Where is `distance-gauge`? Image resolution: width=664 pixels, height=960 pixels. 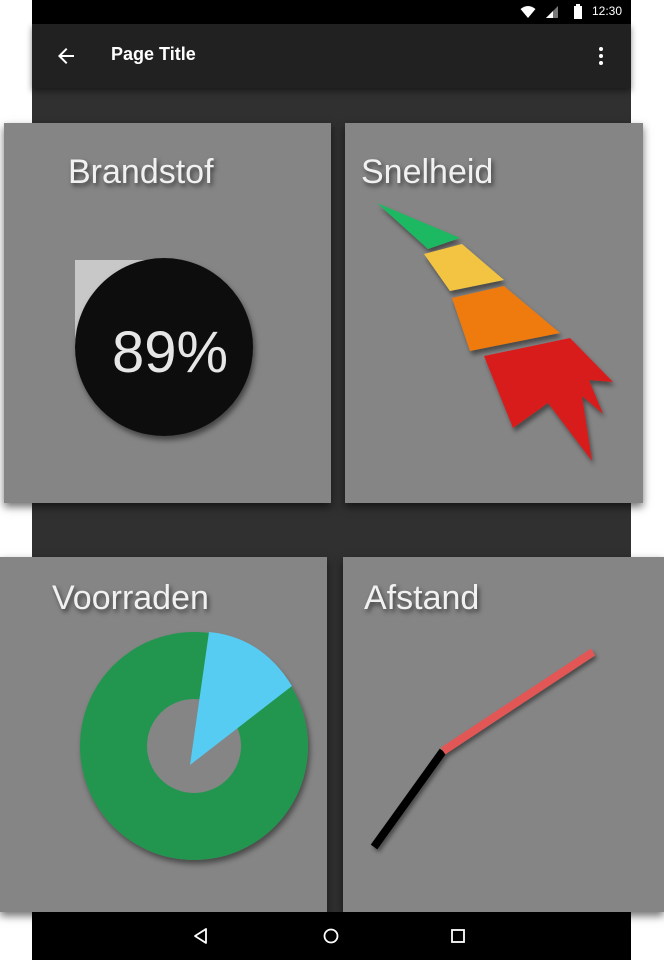 distance-gauge is located at coordinates (483, 749).